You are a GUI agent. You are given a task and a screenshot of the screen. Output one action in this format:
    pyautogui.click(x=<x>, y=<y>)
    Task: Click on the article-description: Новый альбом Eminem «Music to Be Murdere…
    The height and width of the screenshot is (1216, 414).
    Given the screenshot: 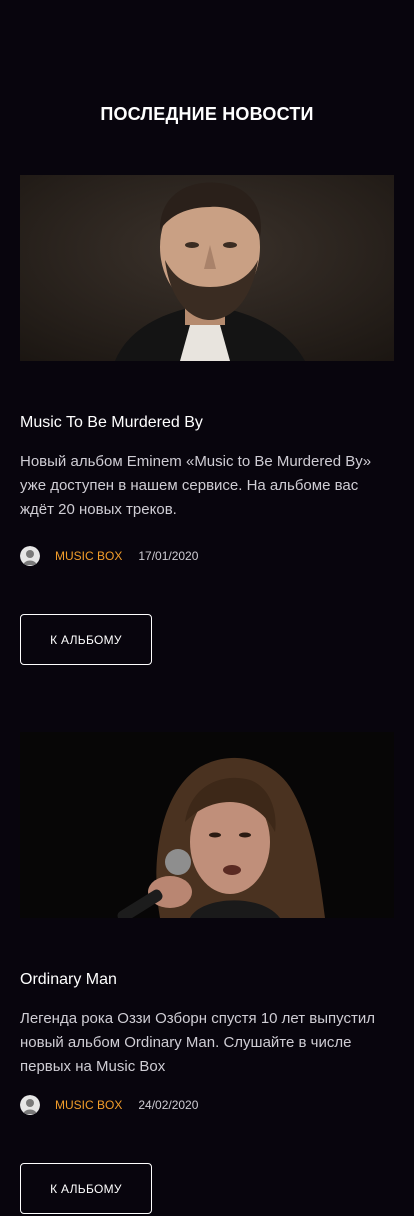 What is the action you would take?
    pyautogui.click(x=196, y=485)
    